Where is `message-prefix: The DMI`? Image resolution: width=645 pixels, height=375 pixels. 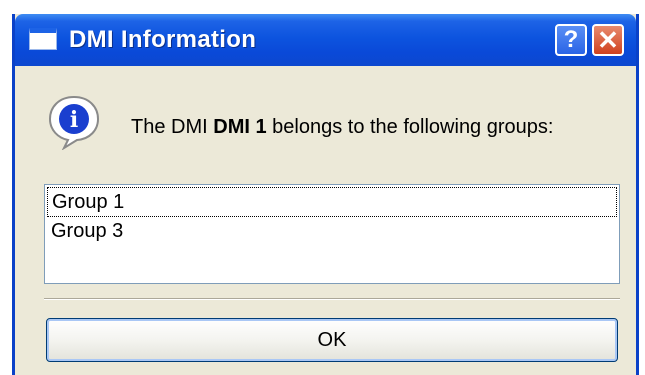 message-prefix: The DMI is located at coordinates (172, 127).